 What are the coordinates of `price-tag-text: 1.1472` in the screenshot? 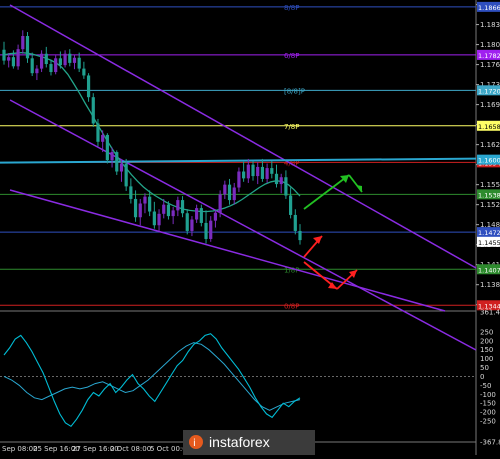 It's located at (489, 233).